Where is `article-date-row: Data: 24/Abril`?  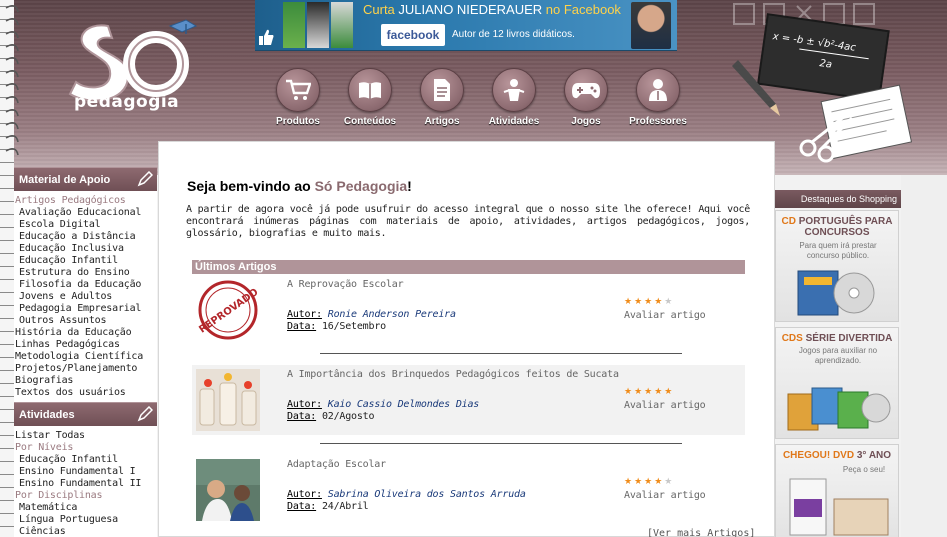
article-date-row: Data: 24/Abril is located at coordinates (328, 506).